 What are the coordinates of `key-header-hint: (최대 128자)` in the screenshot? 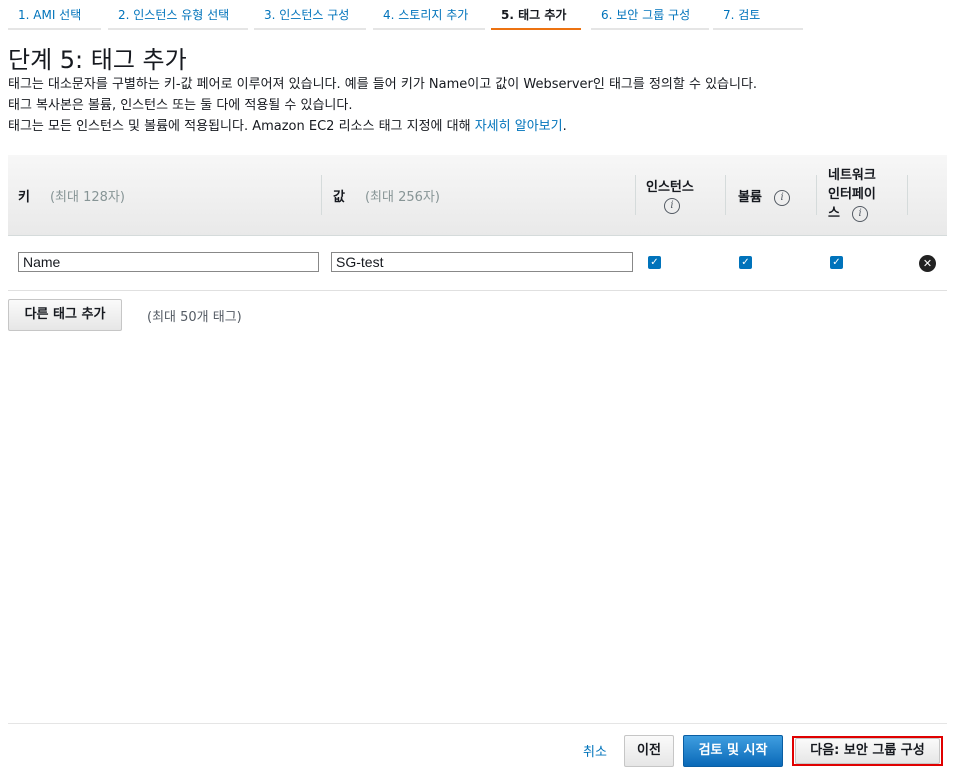 It's located at (87, 197).